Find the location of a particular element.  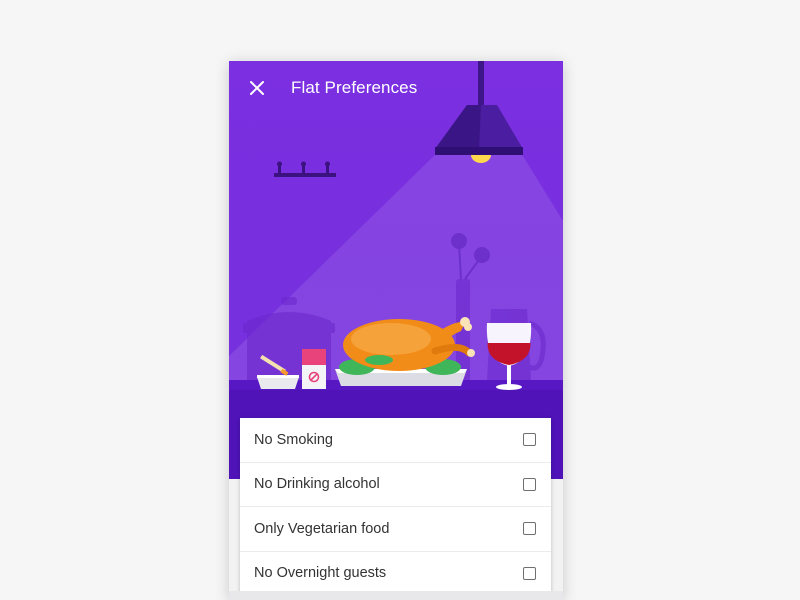

close-button is located at coordinates (257, 88).